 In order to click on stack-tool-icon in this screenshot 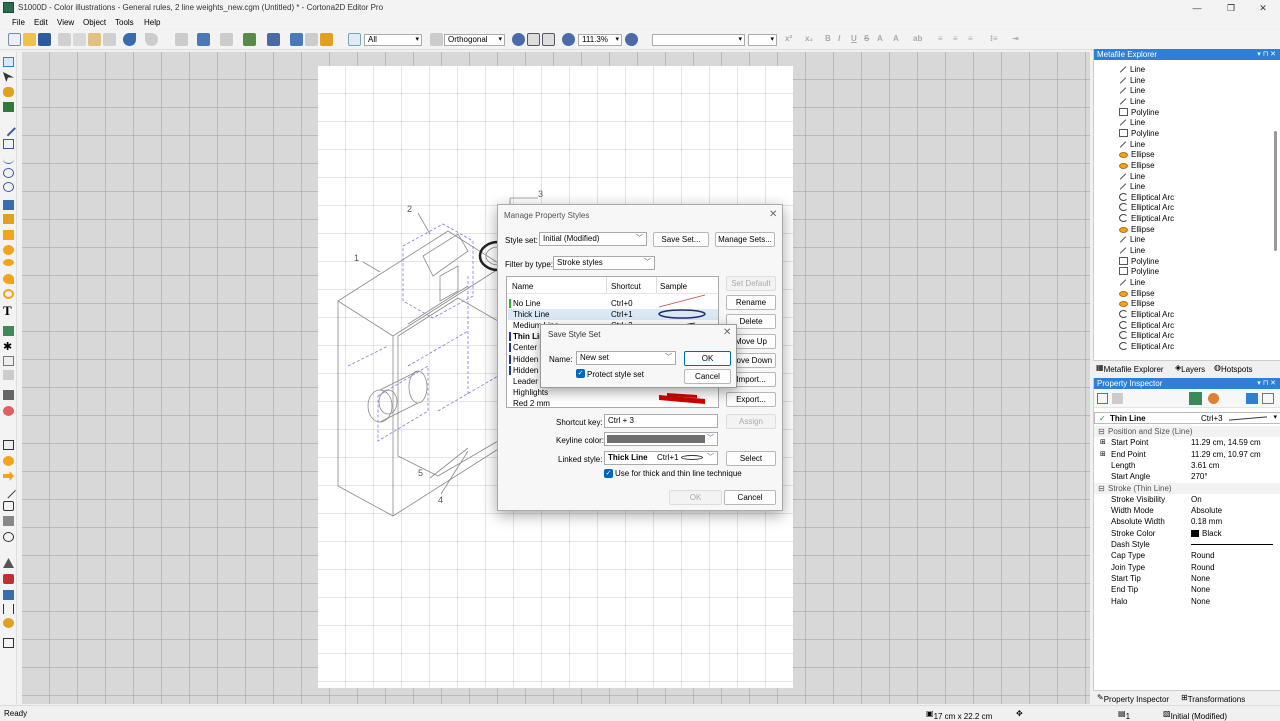, I will do `click(8, 395)`.